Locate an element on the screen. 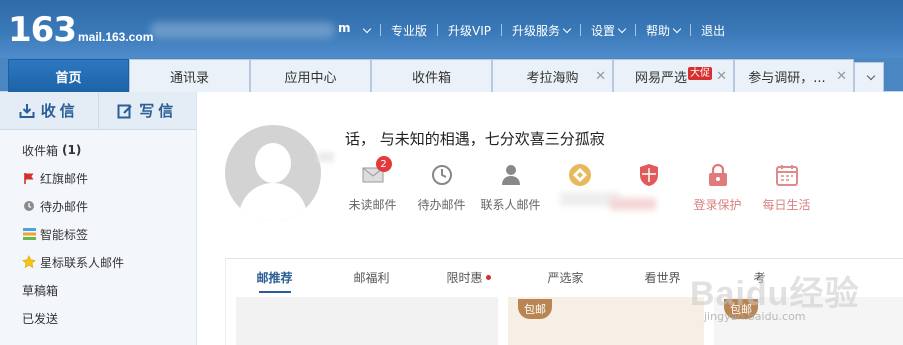 The width and height of the screenshot is (903, 345). new-dot-icon is located at coordinates (488, 277).